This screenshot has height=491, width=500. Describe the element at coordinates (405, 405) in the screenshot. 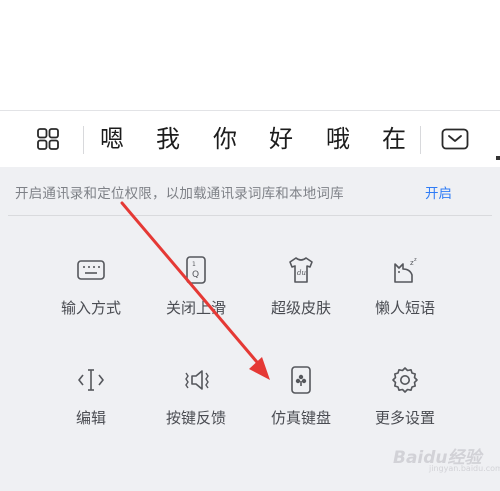

I see `tool-more-settings: 更多设置` at that location.